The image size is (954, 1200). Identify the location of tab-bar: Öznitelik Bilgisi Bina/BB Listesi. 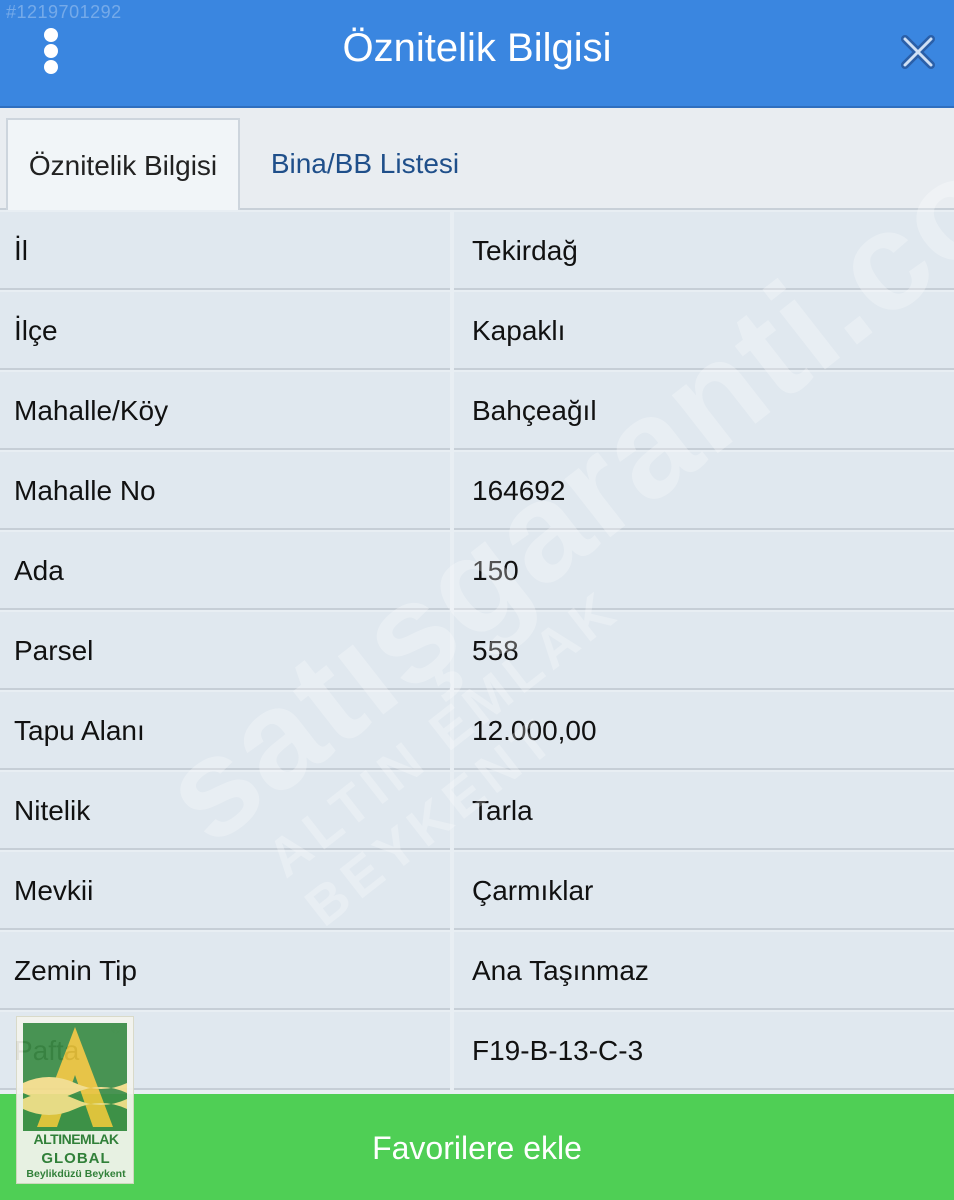
(477, 159).